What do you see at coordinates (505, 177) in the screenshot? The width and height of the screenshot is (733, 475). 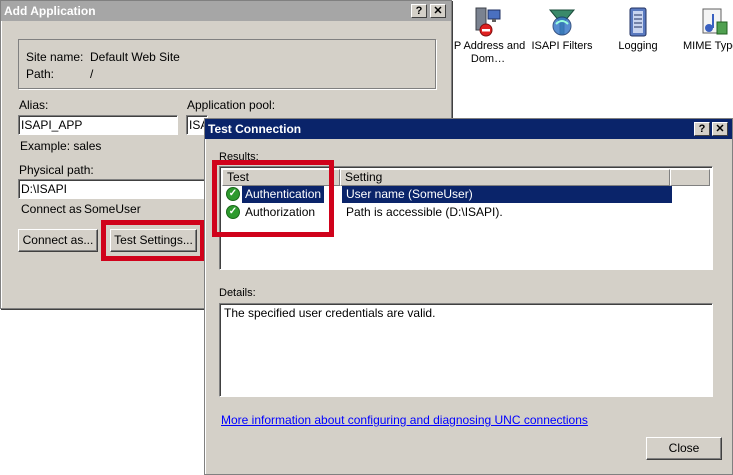 I see `column-header-setting: Setting` at bounding box center [505, 177].